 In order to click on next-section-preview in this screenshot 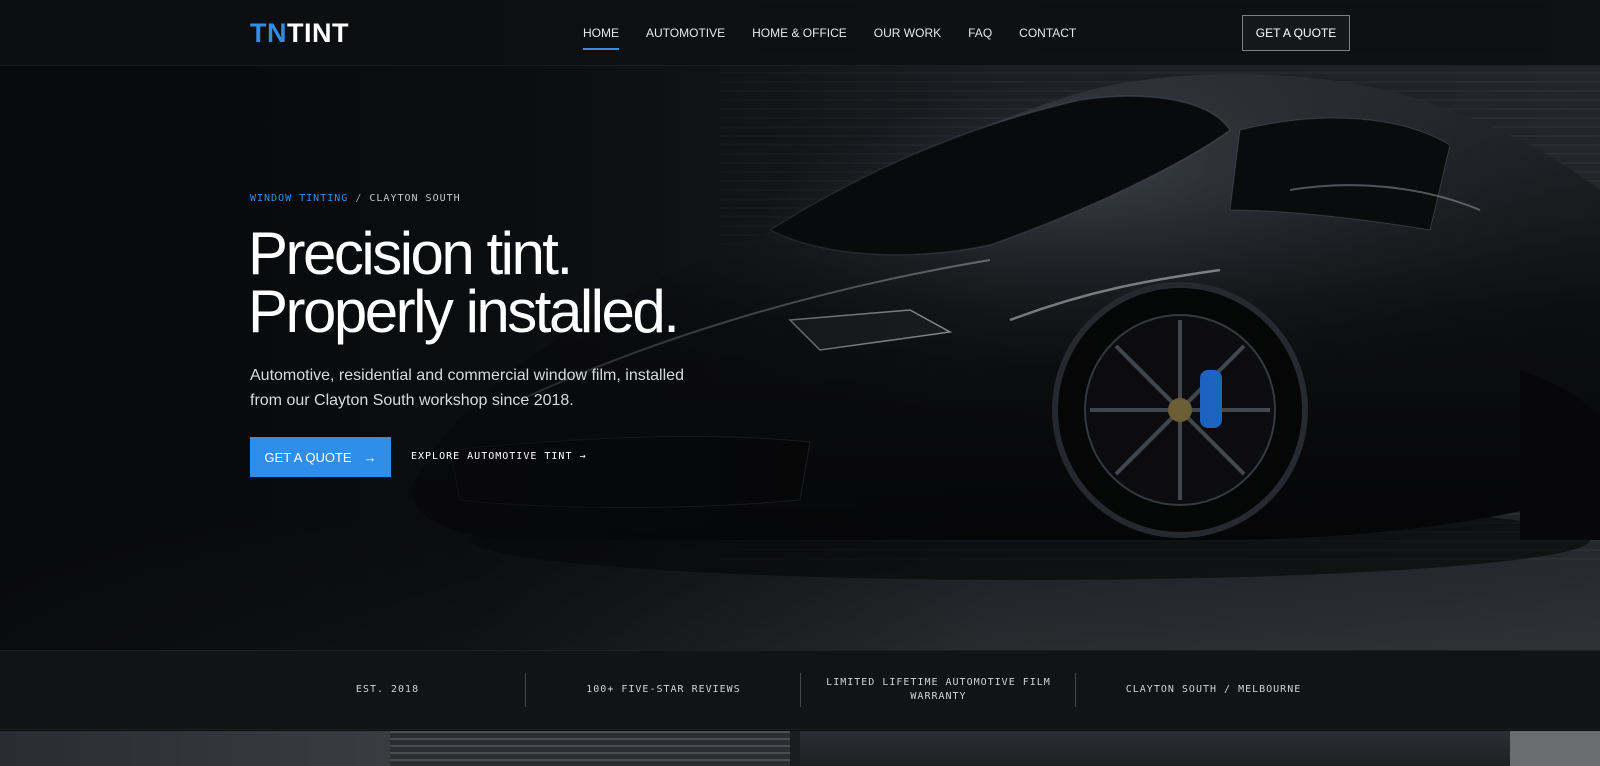, I will do `click(800, 748)`.